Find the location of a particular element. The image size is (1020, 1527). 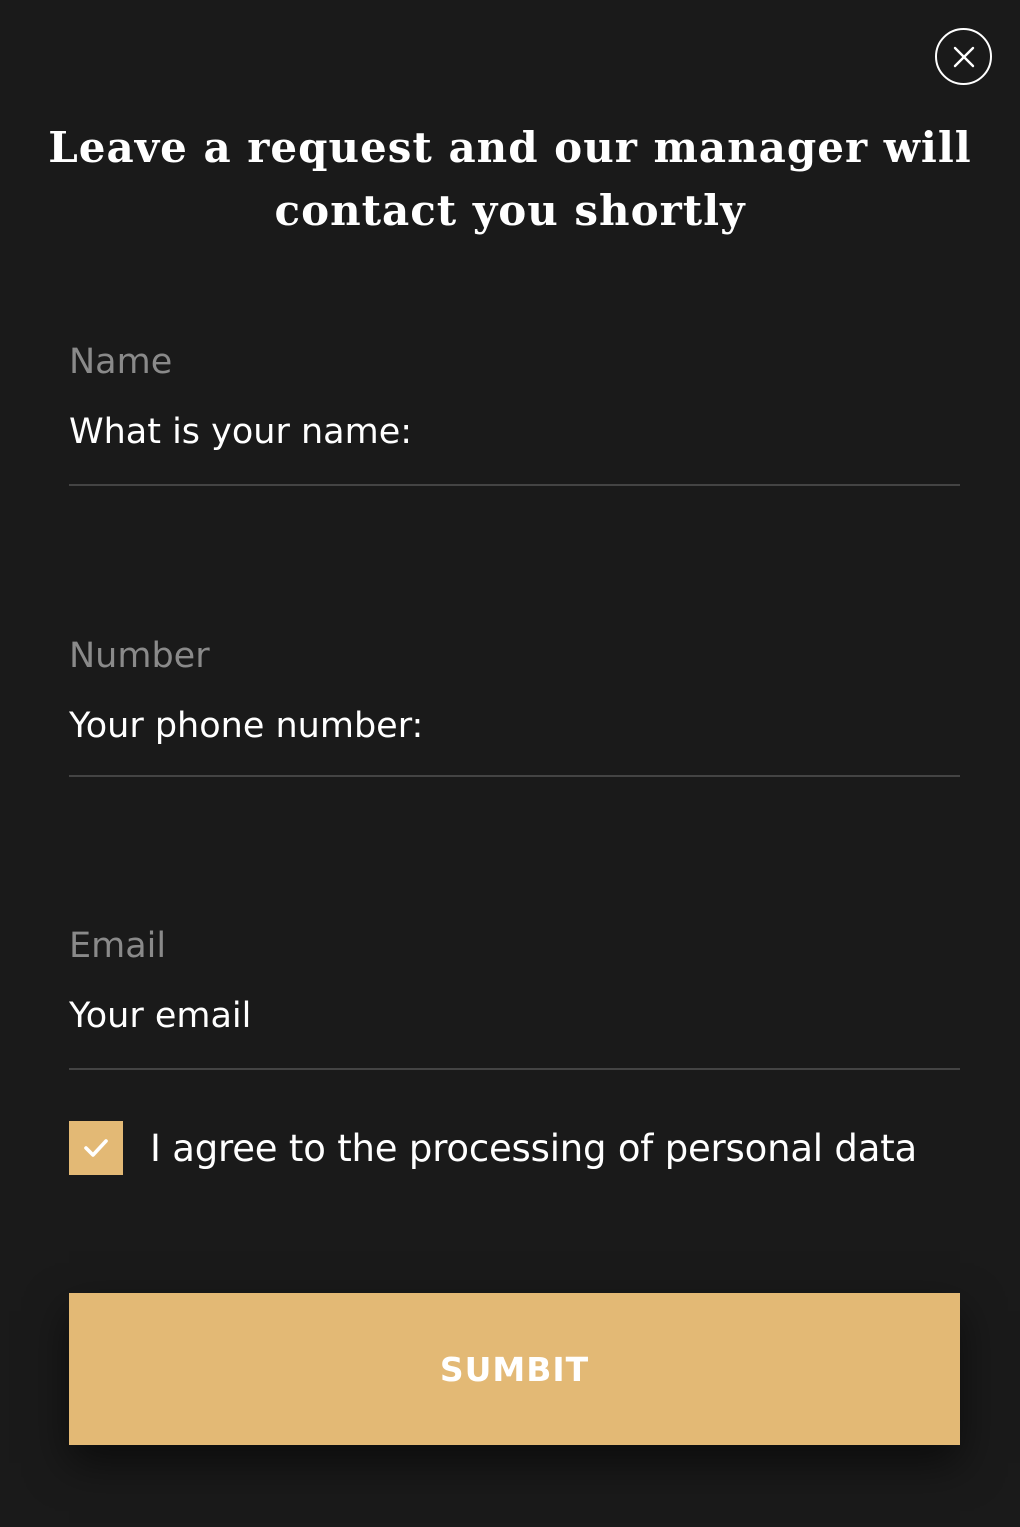

name-label: Name is located at coordinates (121, 362).